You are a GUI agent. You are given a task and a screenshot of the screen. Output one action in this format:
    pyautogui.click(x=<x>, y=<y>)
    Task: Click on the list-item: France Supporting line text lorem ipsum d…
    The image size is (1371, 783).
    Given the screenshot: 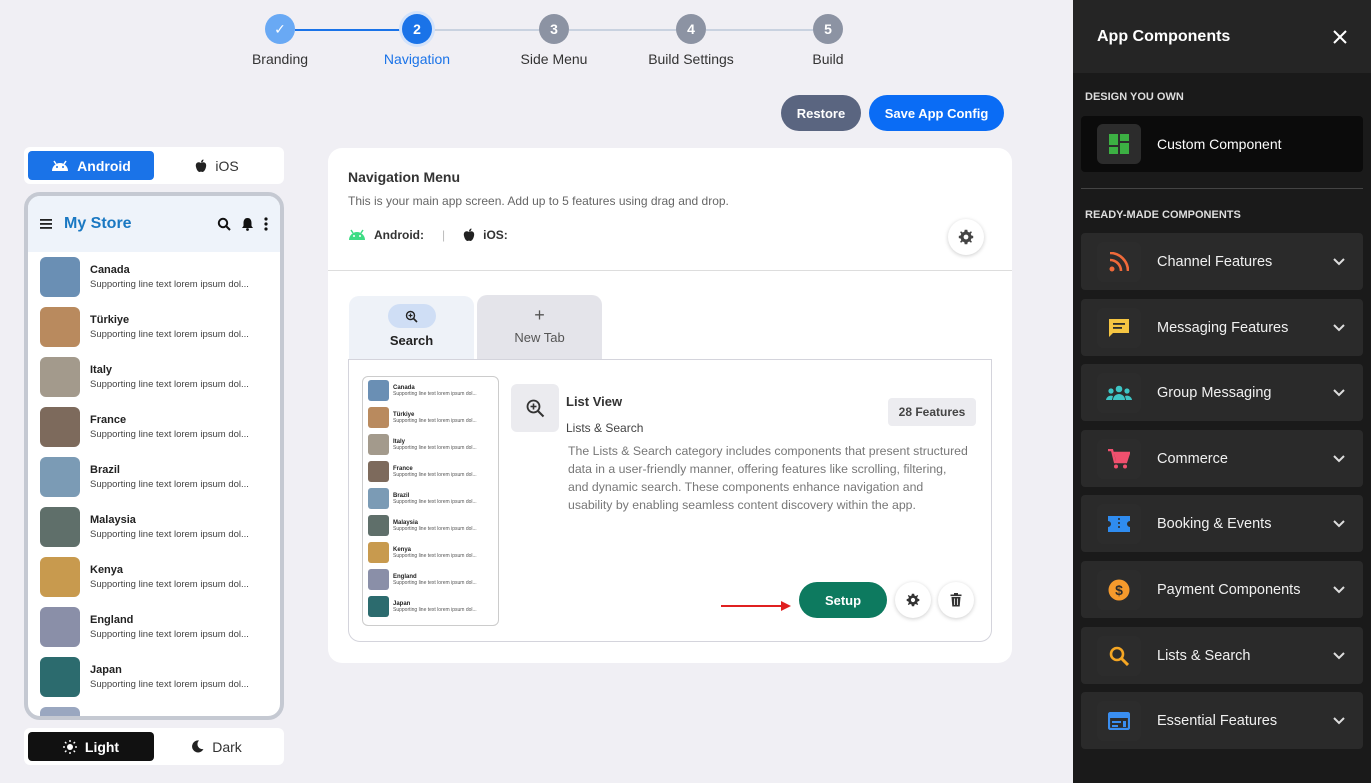 What is the action you would take?
    pyautogui.click(x=154, y=427)
    